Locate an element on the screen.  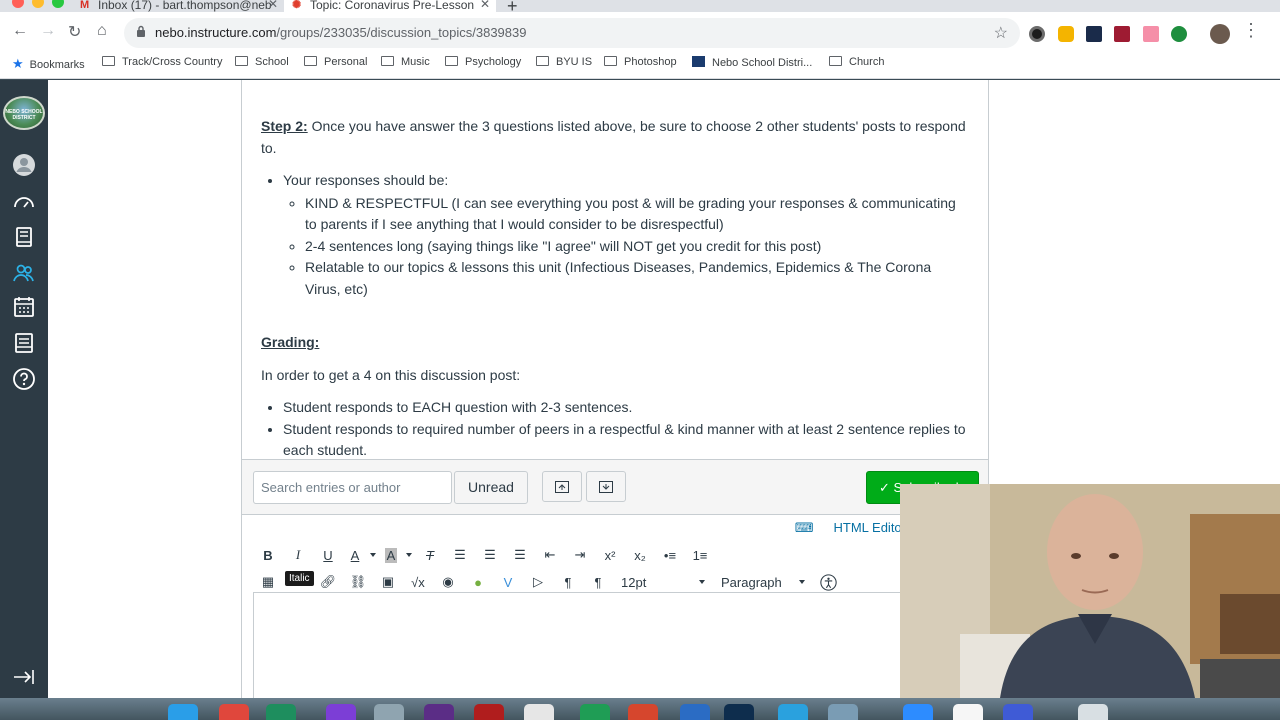
bookmark-item: ★ Bookmarks is located at coordinates (48, 64).